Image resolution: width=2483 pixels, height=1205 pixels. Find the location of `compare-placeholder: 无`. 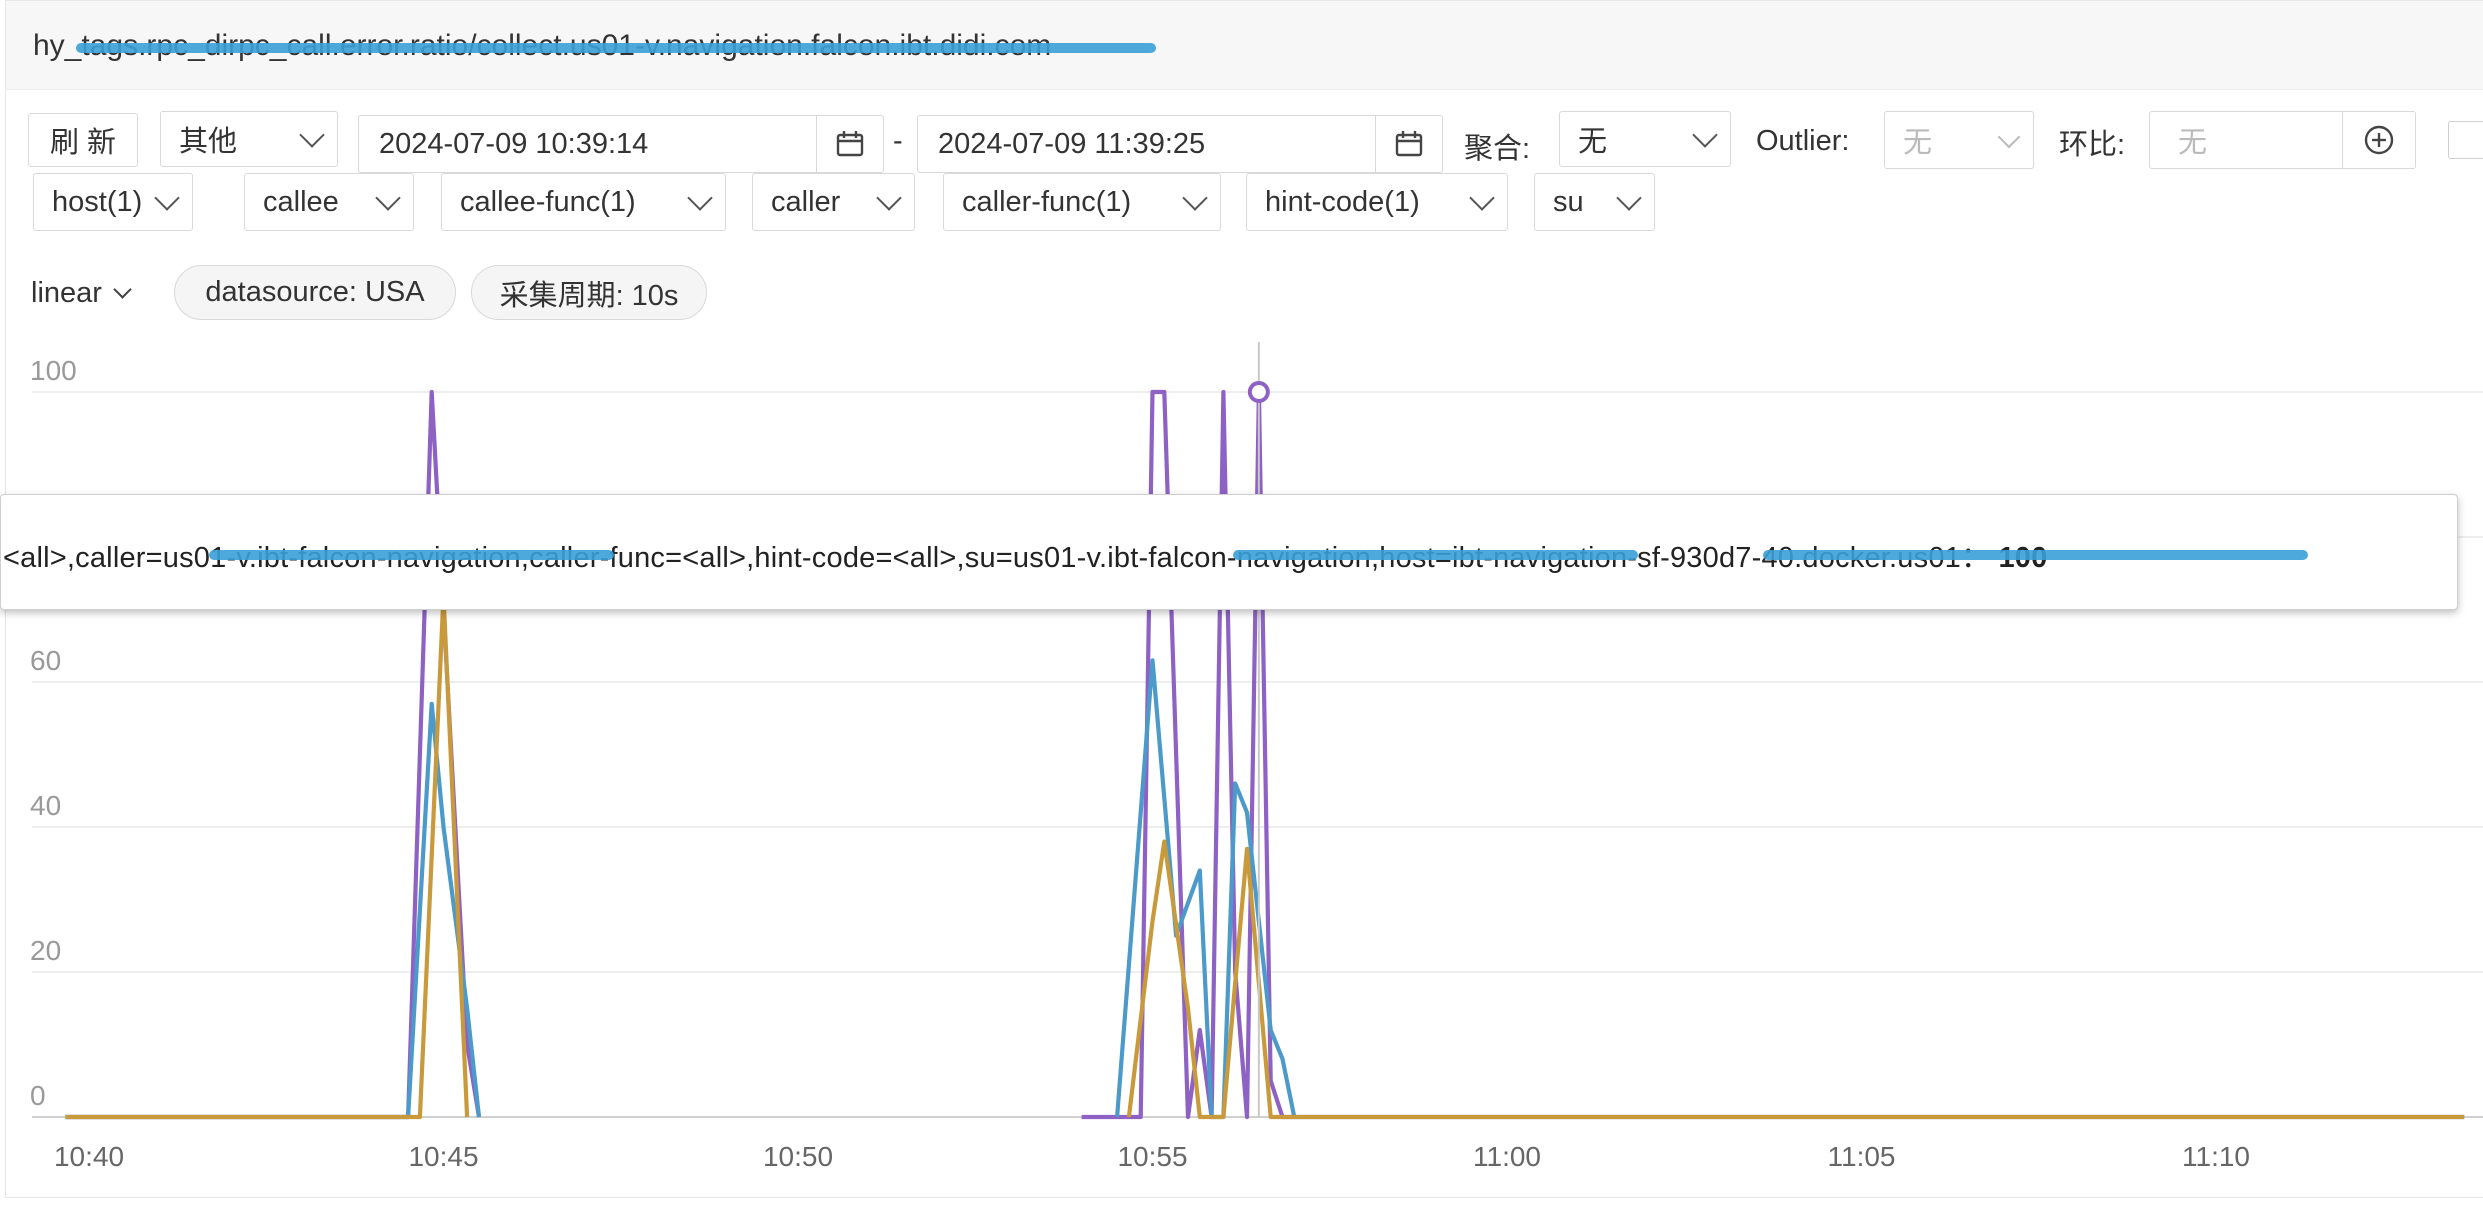

compare-placeholder: 无 is located at coordinates (2193, 143).